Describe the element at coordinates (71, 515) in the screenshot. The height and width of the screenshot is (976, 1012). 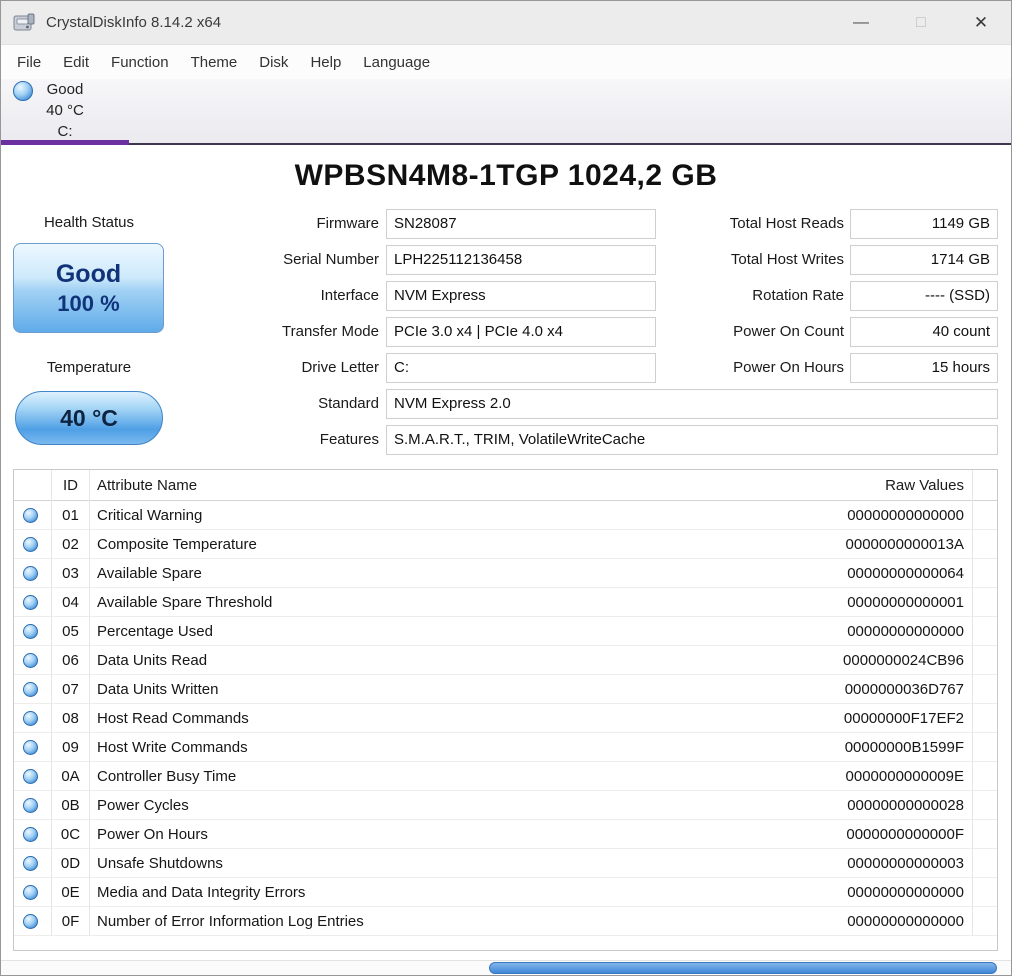
I see `attr-id: 01` at that location.